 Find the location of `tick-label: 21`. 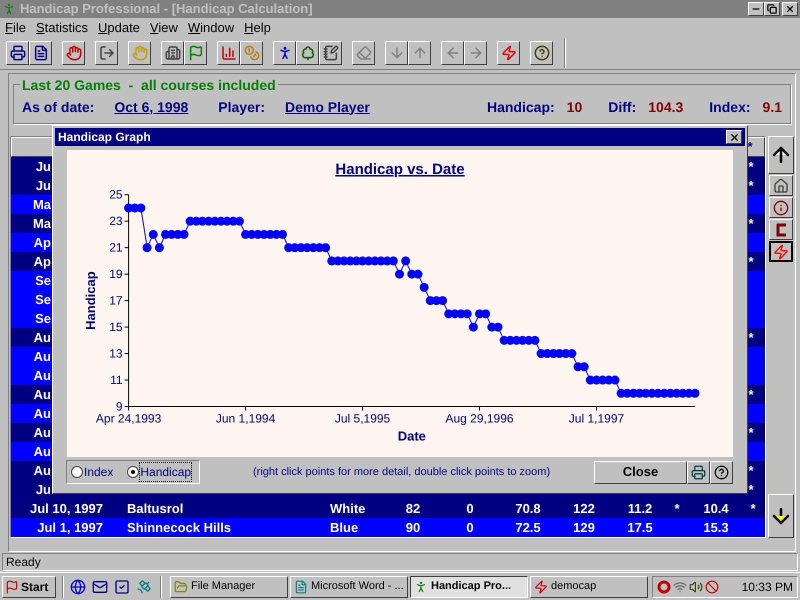

tick-label: 21 is located at coordinates (116, 247).